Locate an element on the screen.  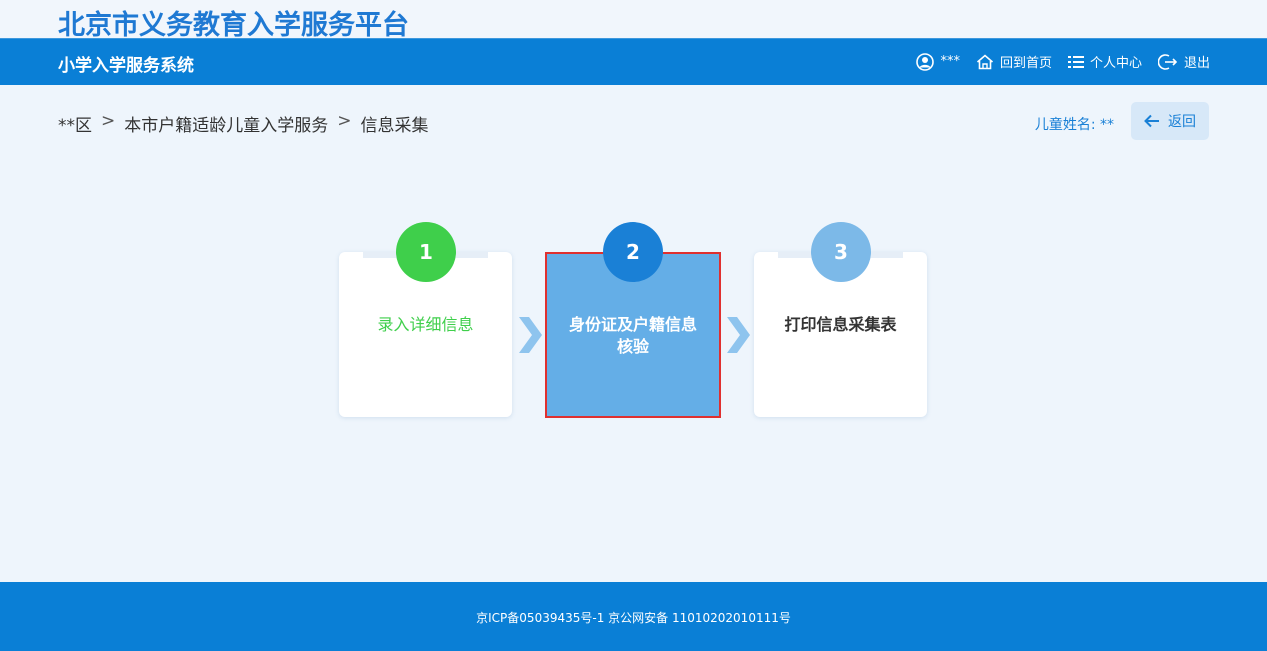
breadcrumb-current: 信息采集 is located at coordinates (394, 126).